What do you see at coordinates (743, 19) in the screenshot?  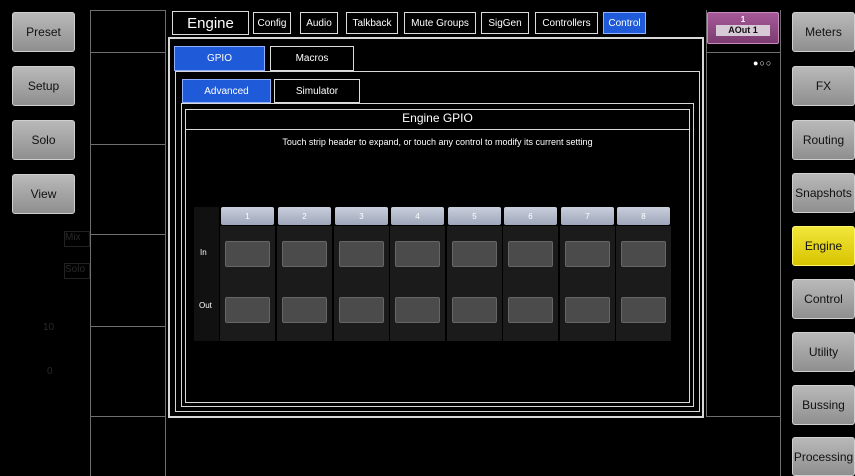 I see `channel-number: 1` at bounding box center [743, 19].